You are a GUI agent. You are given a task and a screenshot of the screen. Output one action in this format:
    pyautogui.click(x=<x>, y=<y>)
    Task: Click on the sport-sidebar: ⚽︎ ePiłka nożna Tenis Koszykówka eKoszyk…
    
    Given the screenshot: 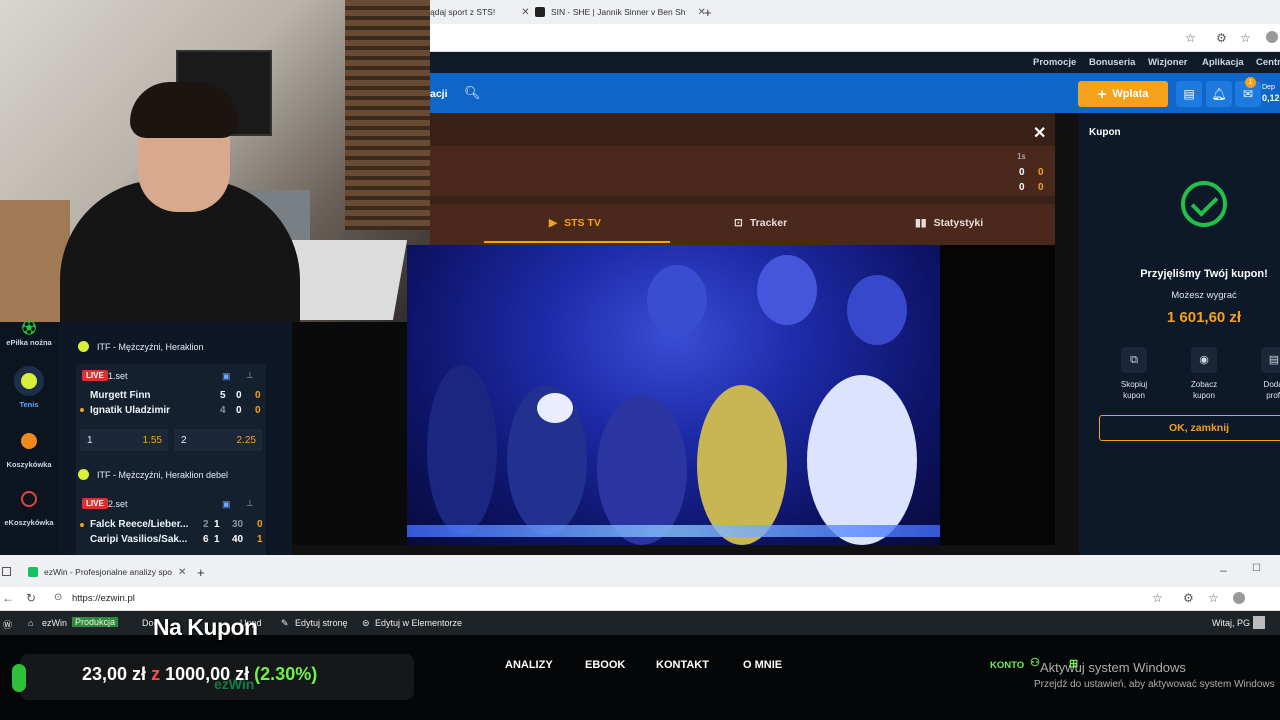 What is the action you would take?
    pyautogui.click(x=29, y=437)
    